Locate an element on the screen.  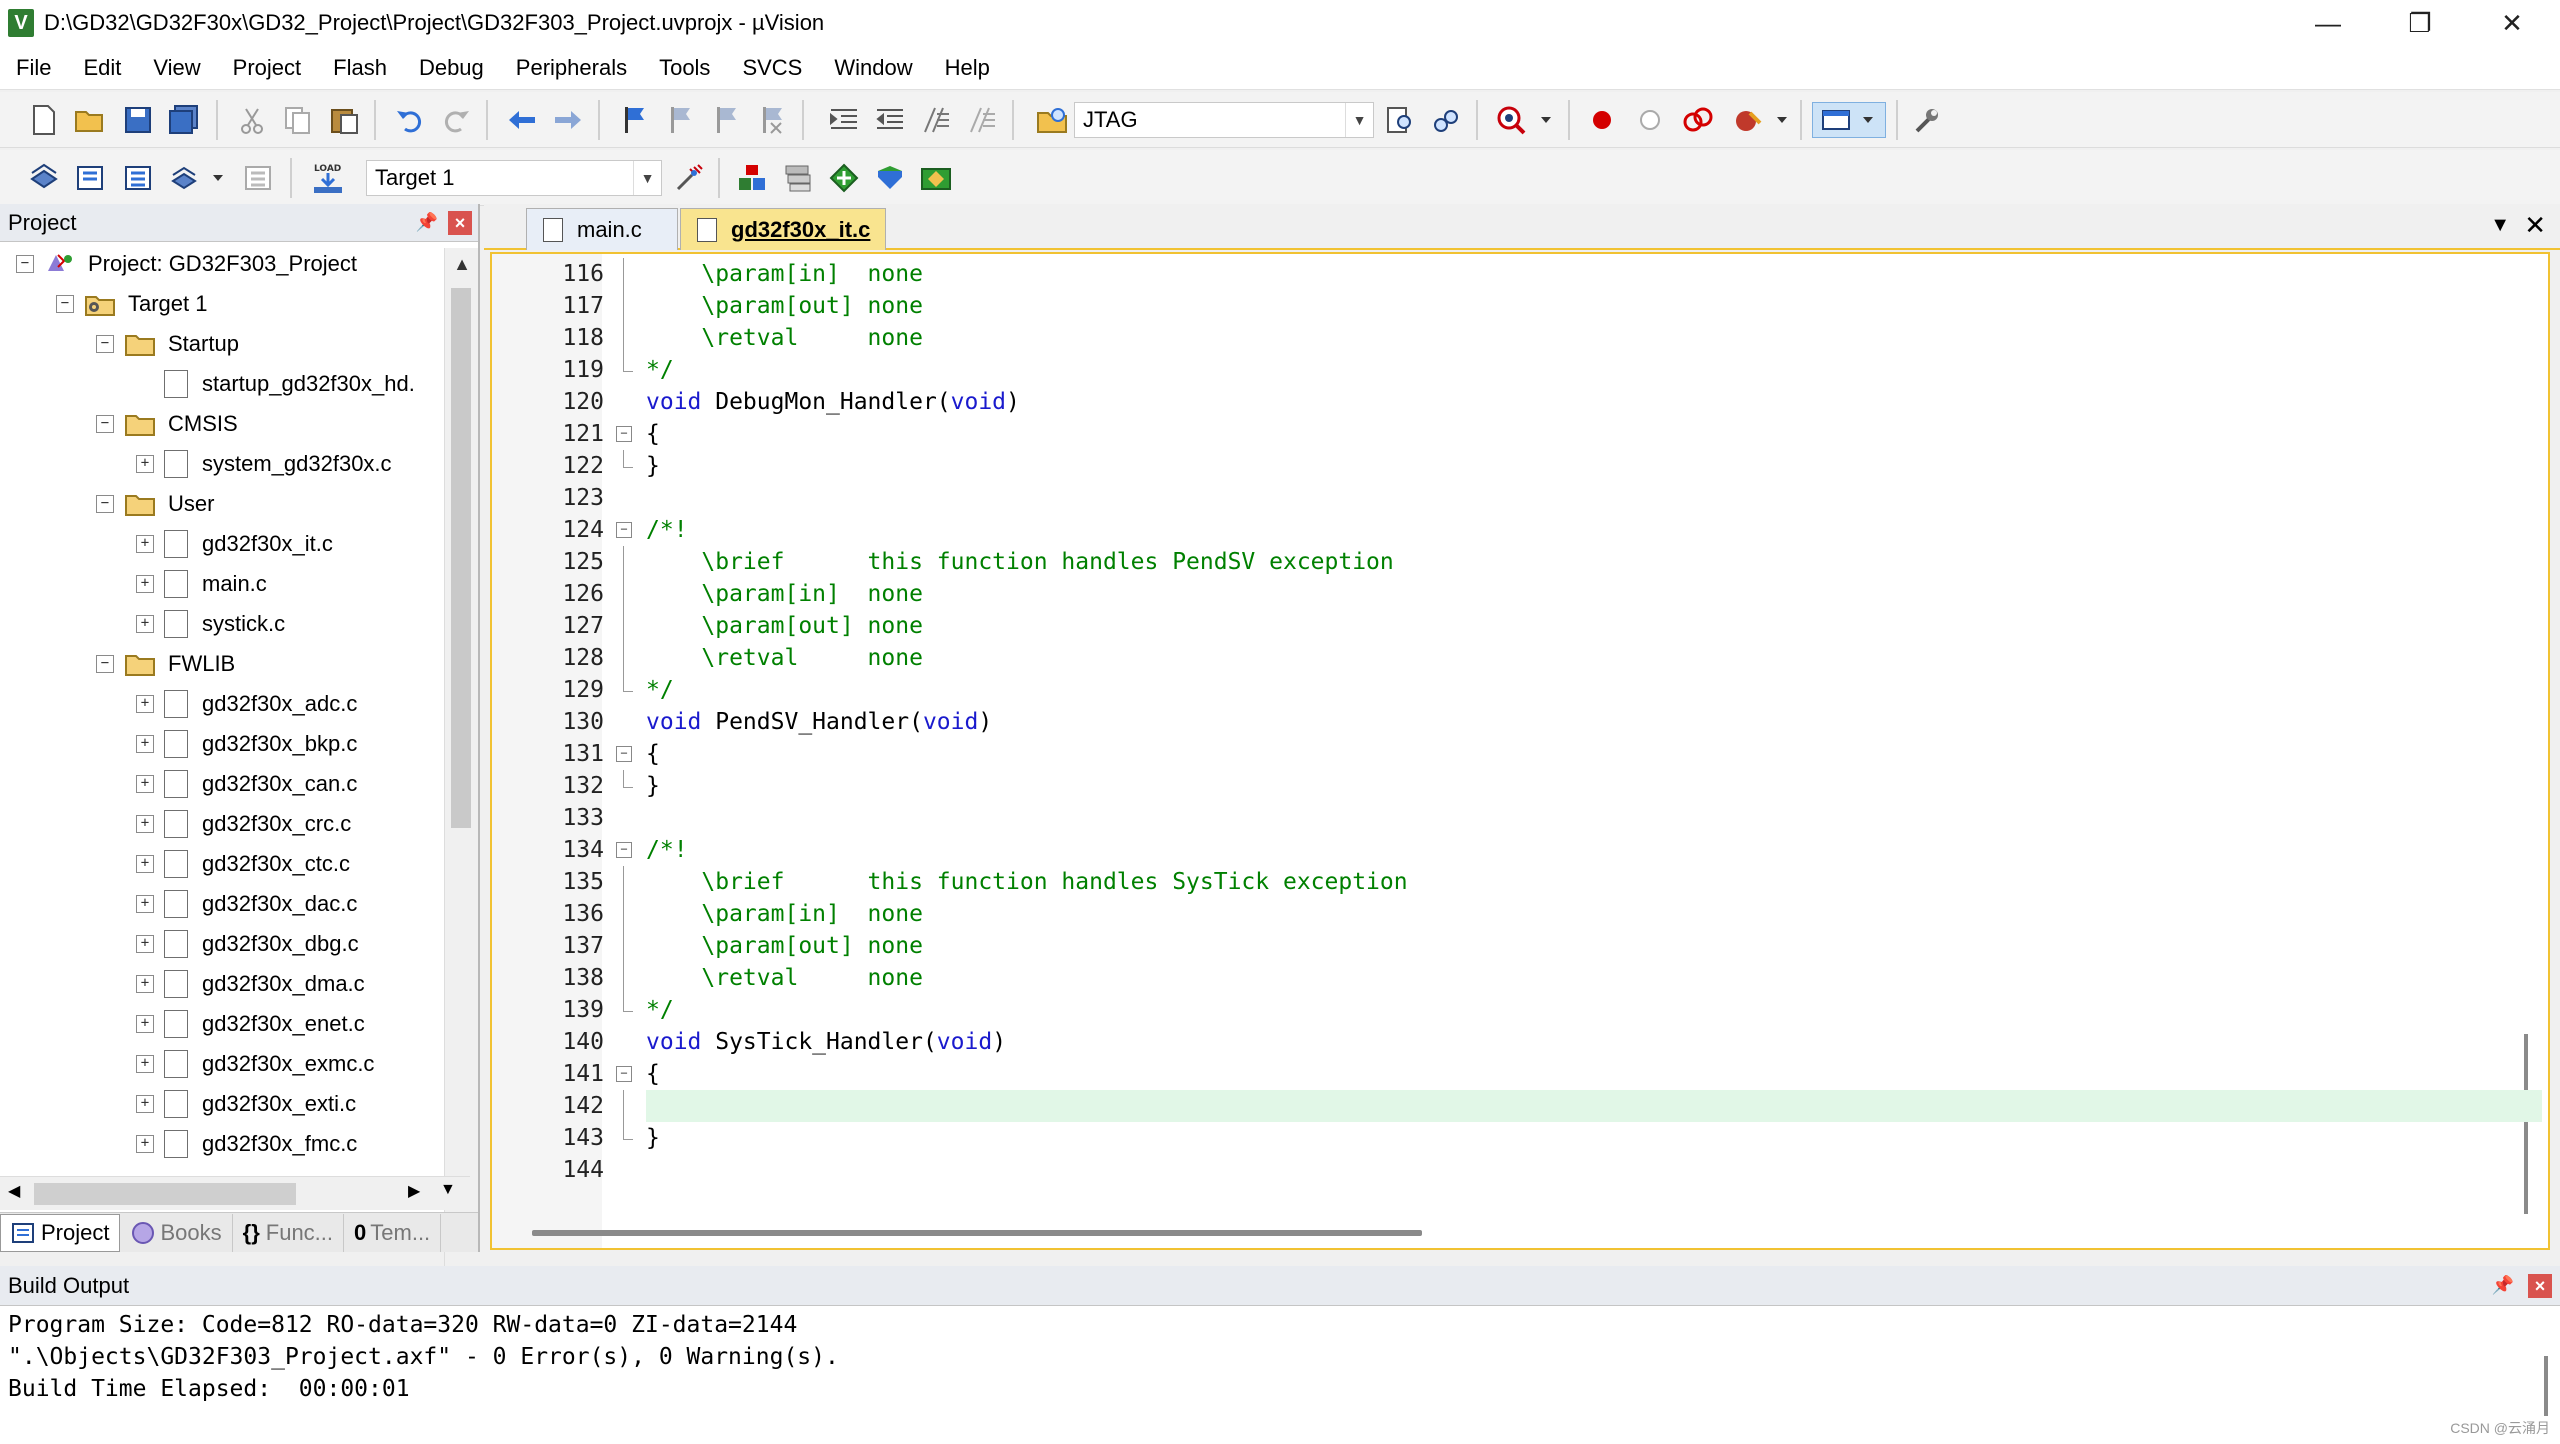
tree-file-item: + gd32f30x_it.c is located at coordinates (234, 544).